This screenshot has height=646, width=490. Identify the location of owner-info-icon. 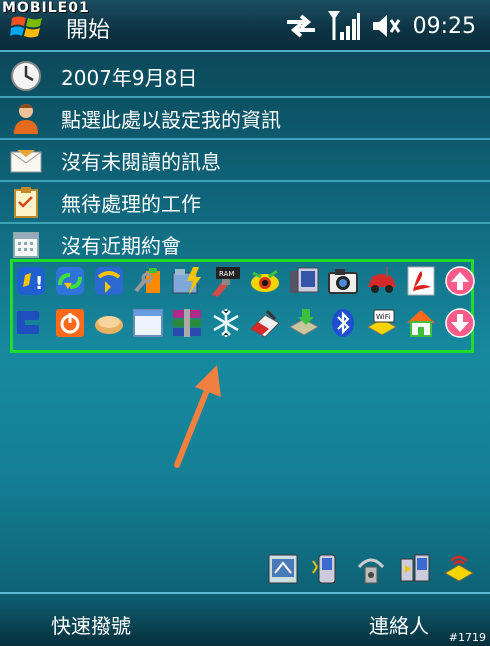
(26, 118).